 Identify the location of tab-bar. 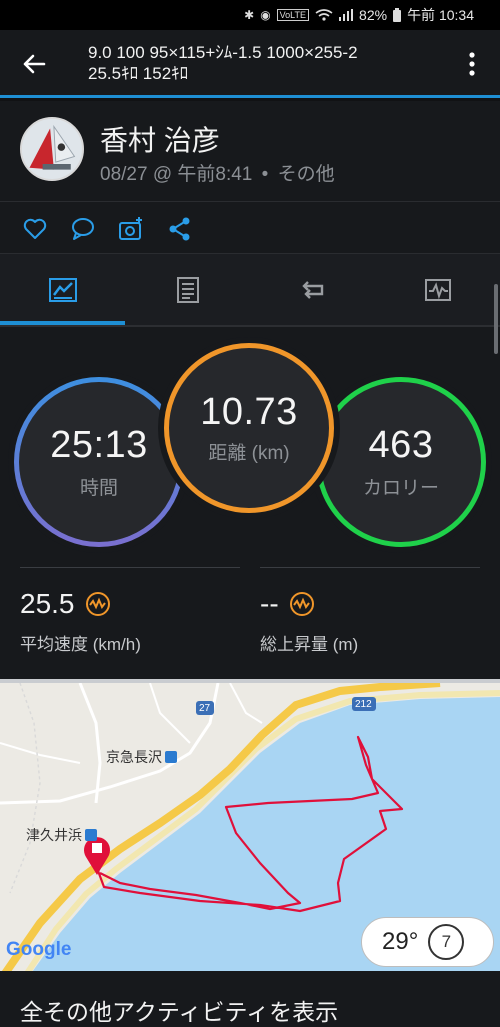
(250, 289).